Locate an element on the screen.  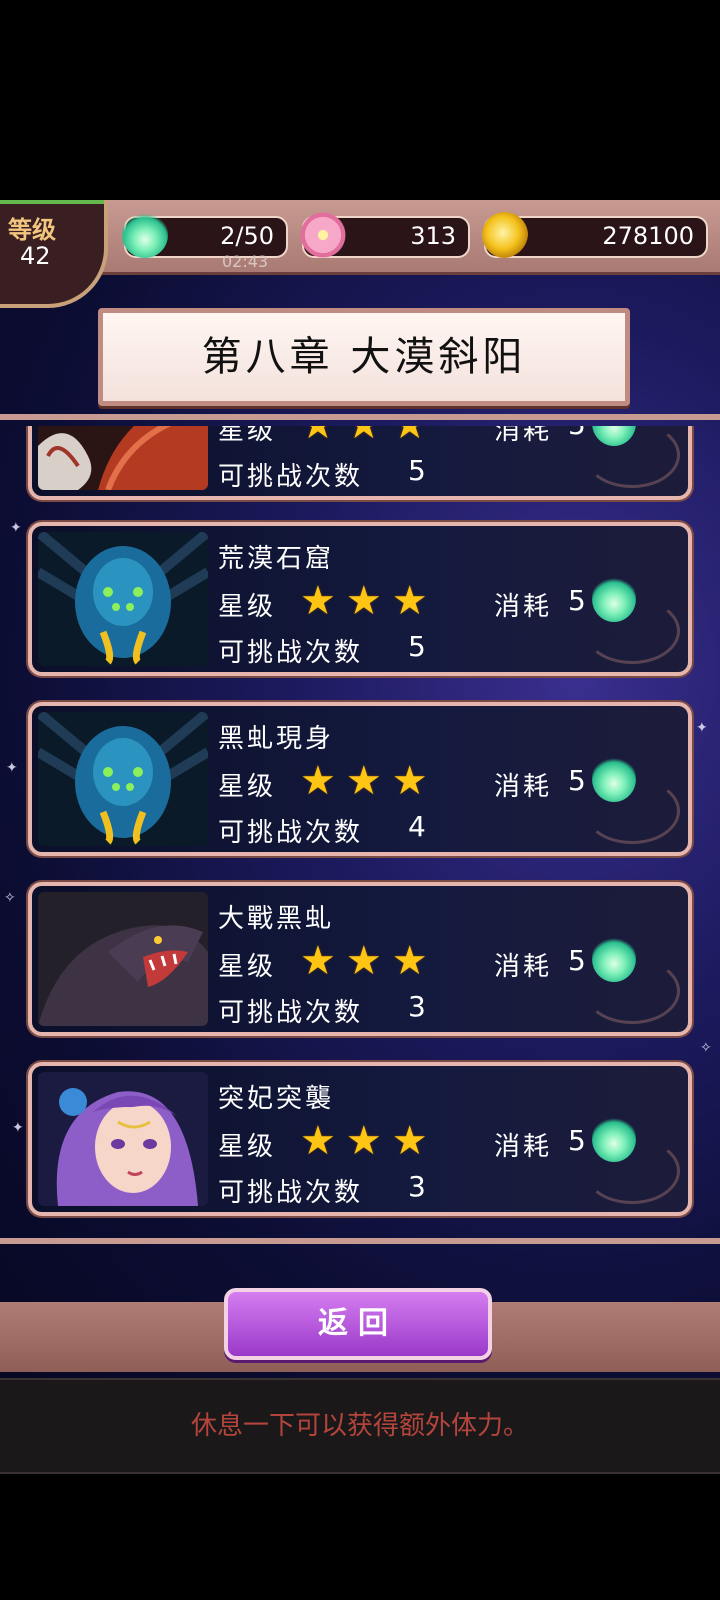
stamina-spirit-icon is located at coordinates (145, 235).